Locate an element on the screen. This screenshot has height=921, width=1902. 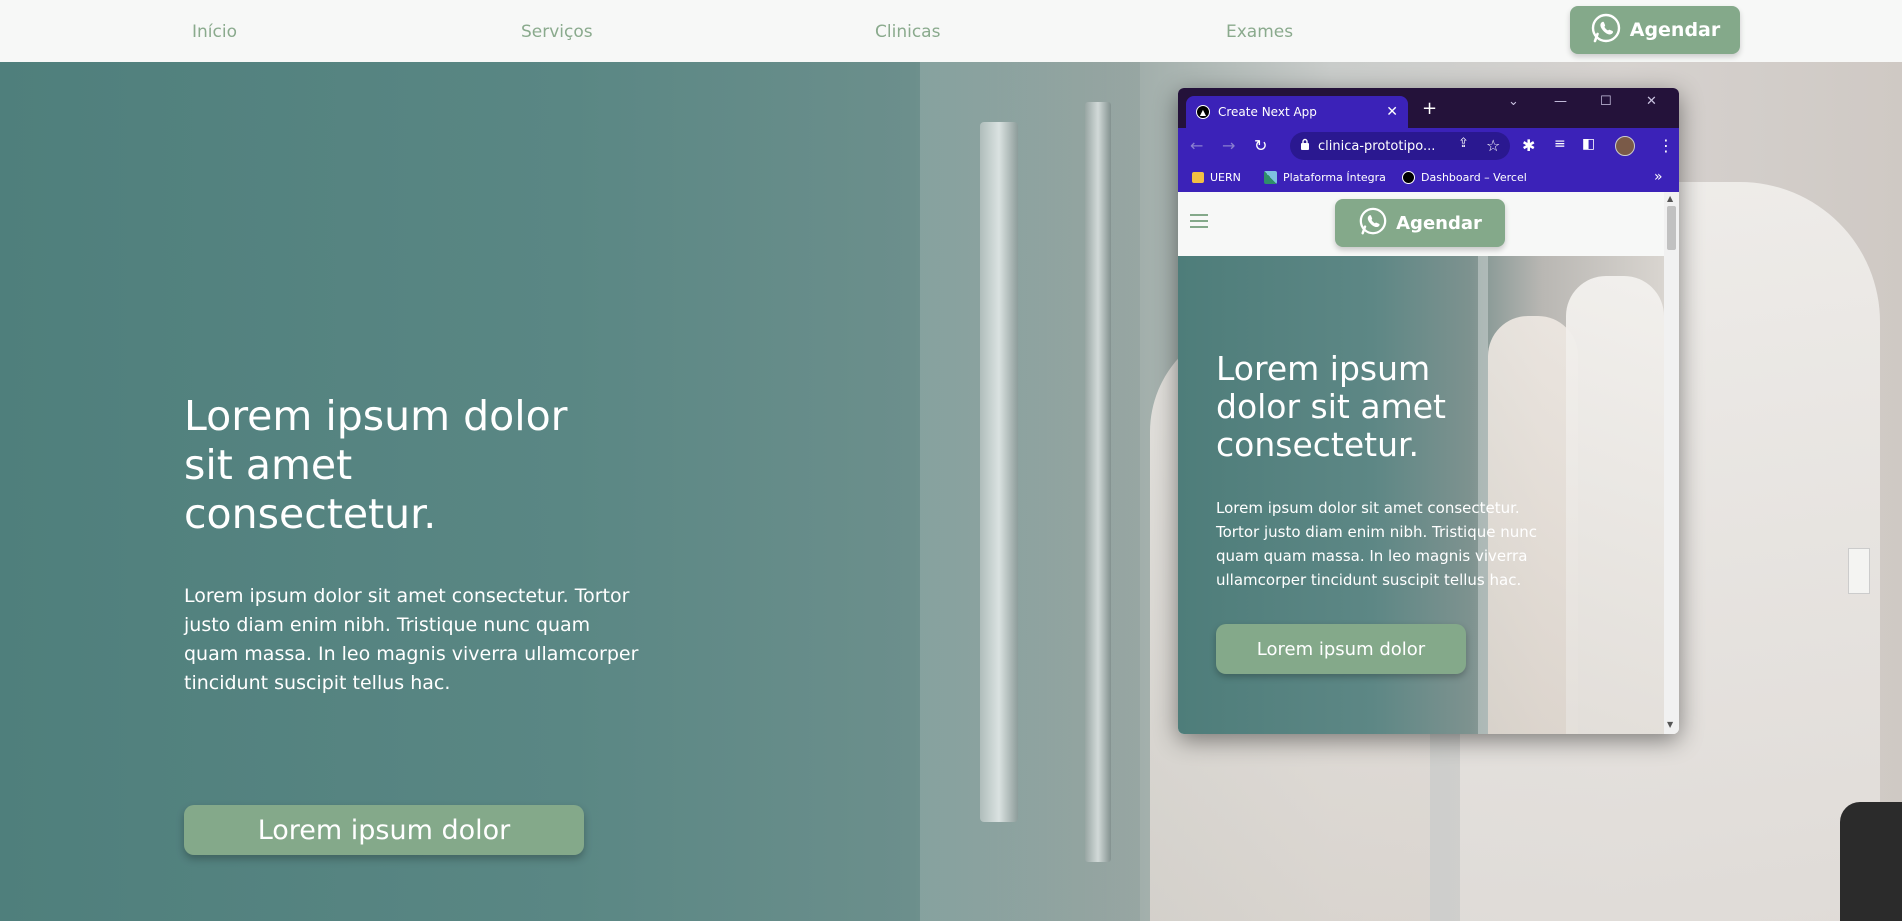
side-panel-icon: ◧ is located at coordinates (1588, 144).